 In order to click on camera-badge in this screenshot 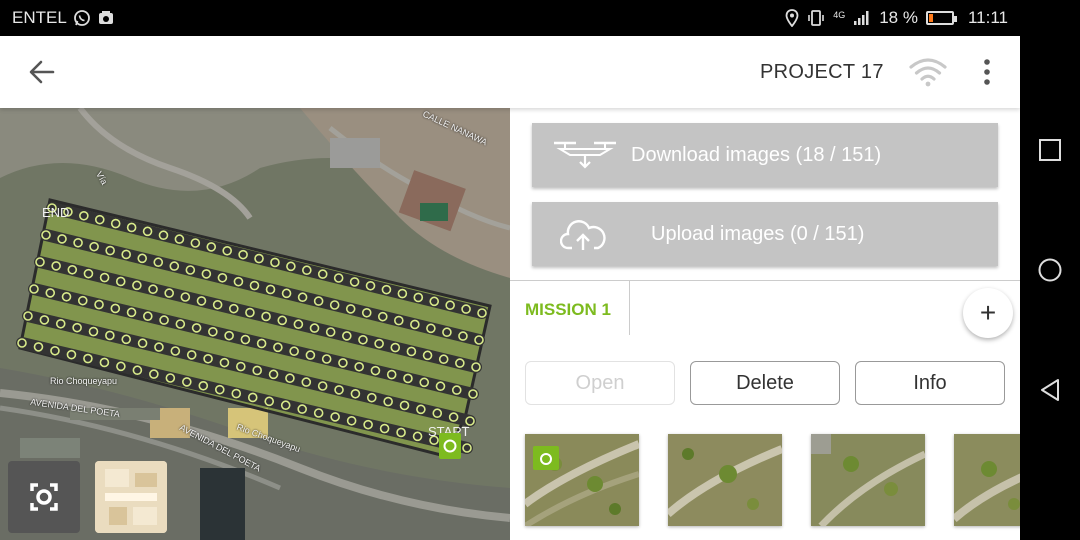, I will do `click(546, 458)`.